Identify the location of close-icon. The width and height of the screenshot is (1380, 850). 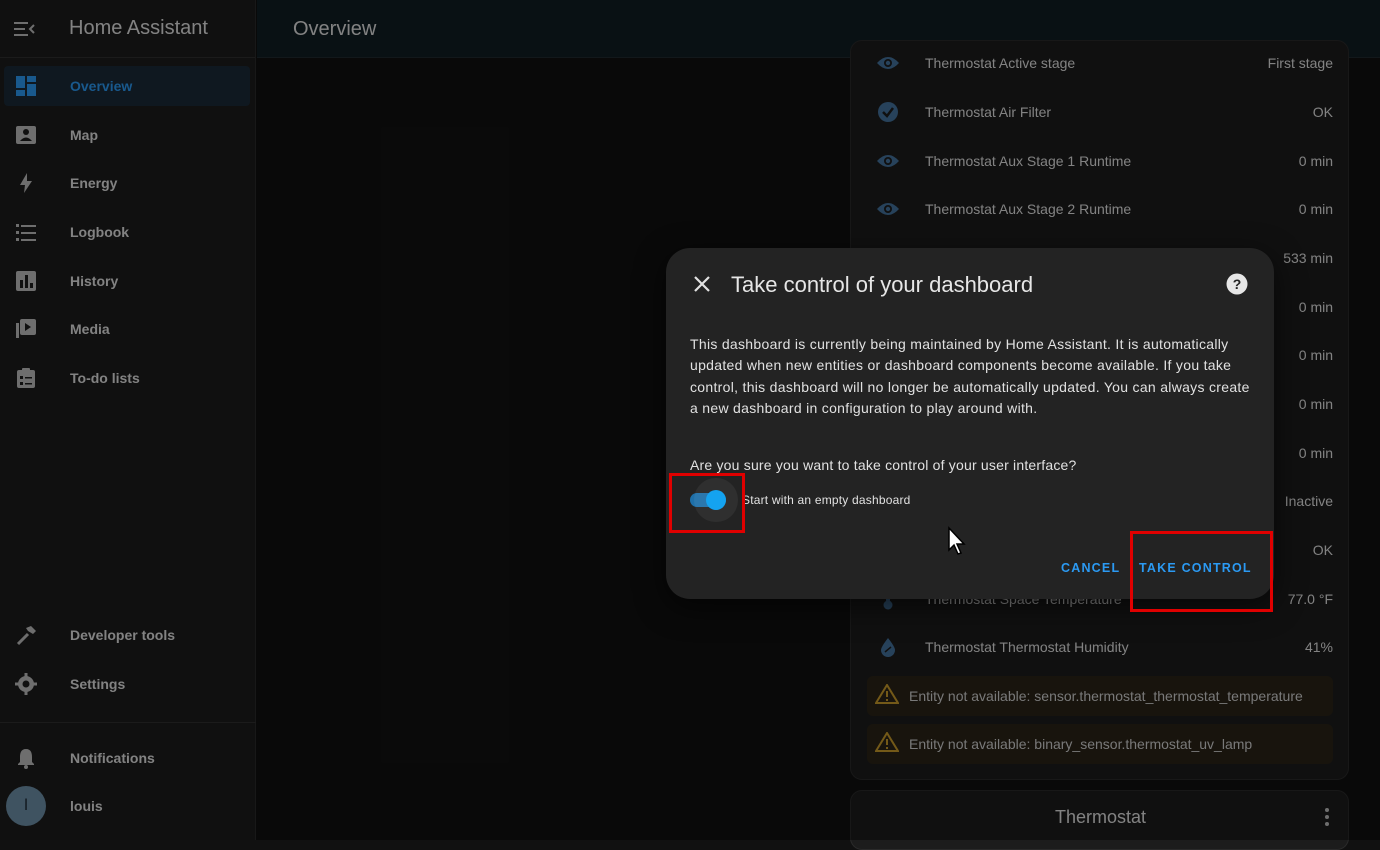
(702, 284).